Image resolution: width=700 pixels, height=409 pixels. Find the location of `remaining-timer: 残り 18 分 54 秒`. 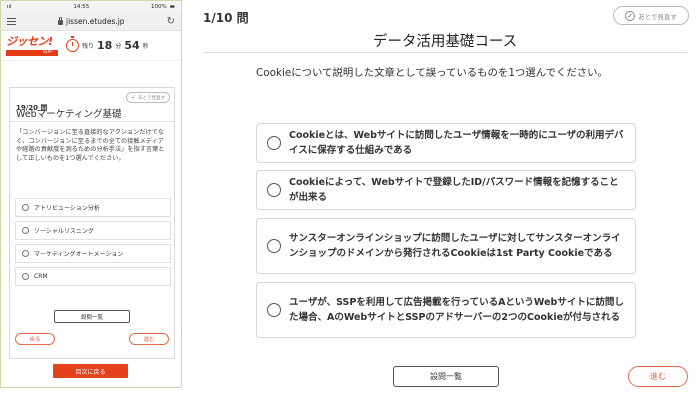

remaining-timer: 残り 18 分 54 秒 is located at coordinates (107, 44).